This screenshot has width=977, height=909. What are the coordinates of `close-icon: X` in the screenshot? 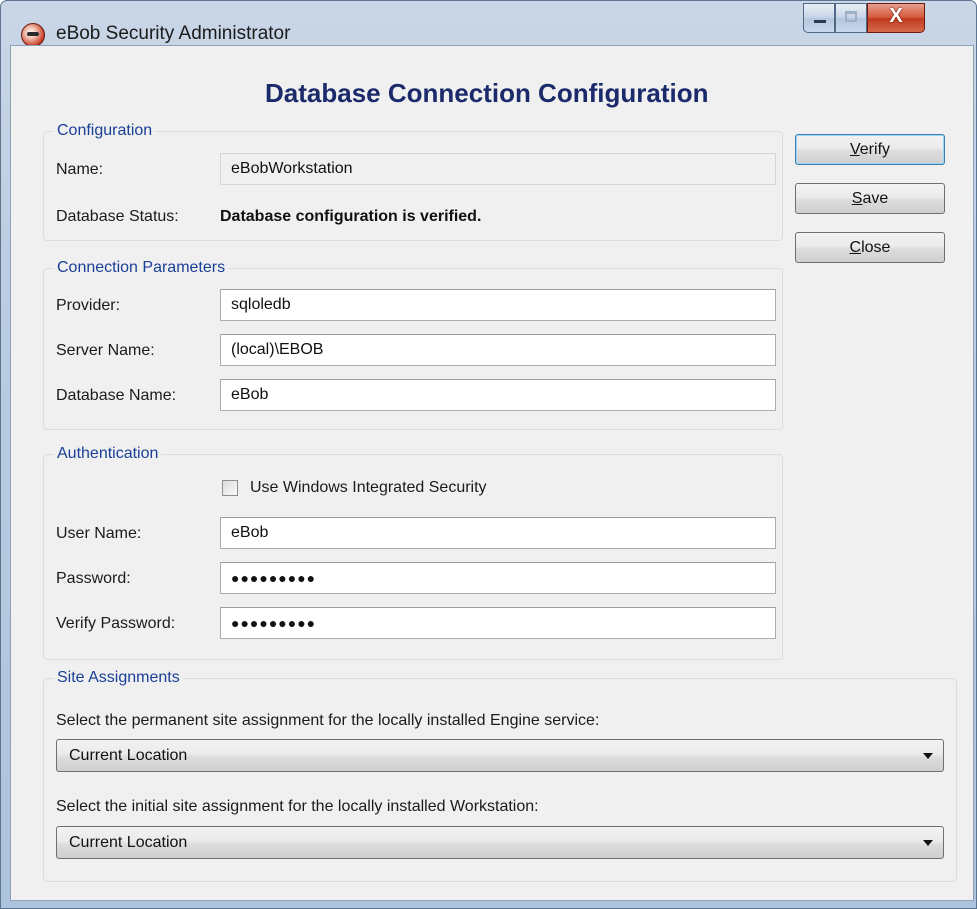 It's located at (896, 16).